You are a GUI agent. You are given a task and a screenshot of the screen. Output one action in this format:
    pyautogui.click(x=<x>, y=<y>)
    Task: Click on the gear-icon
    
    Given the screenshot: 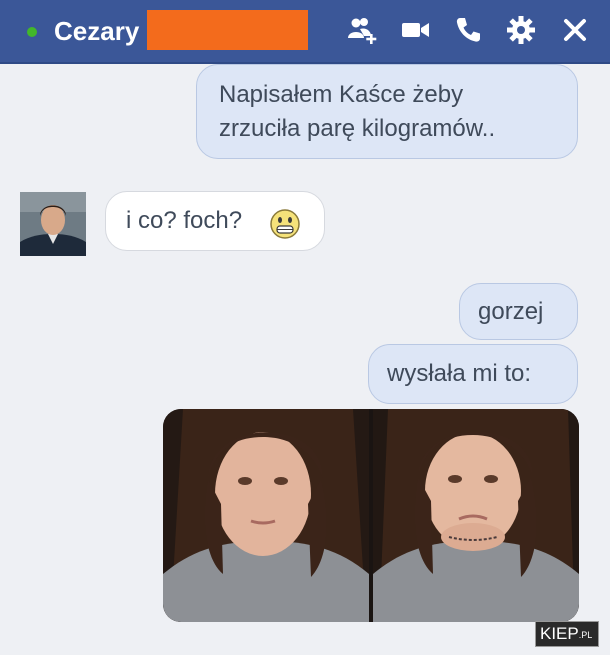 What is the action you would take?
    pyautogui.click(x=521, y=30)
    